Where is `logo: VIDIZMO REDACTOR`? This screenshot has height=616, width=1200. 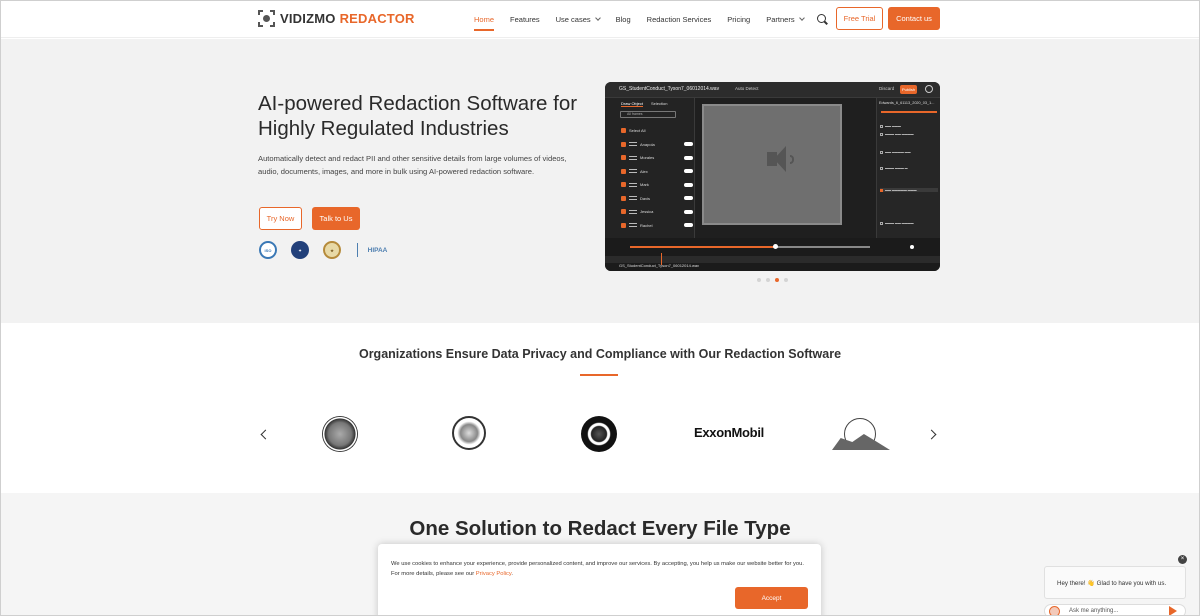
logo: VIDIZMO REDACTOR is located at coordinates (336, 18).